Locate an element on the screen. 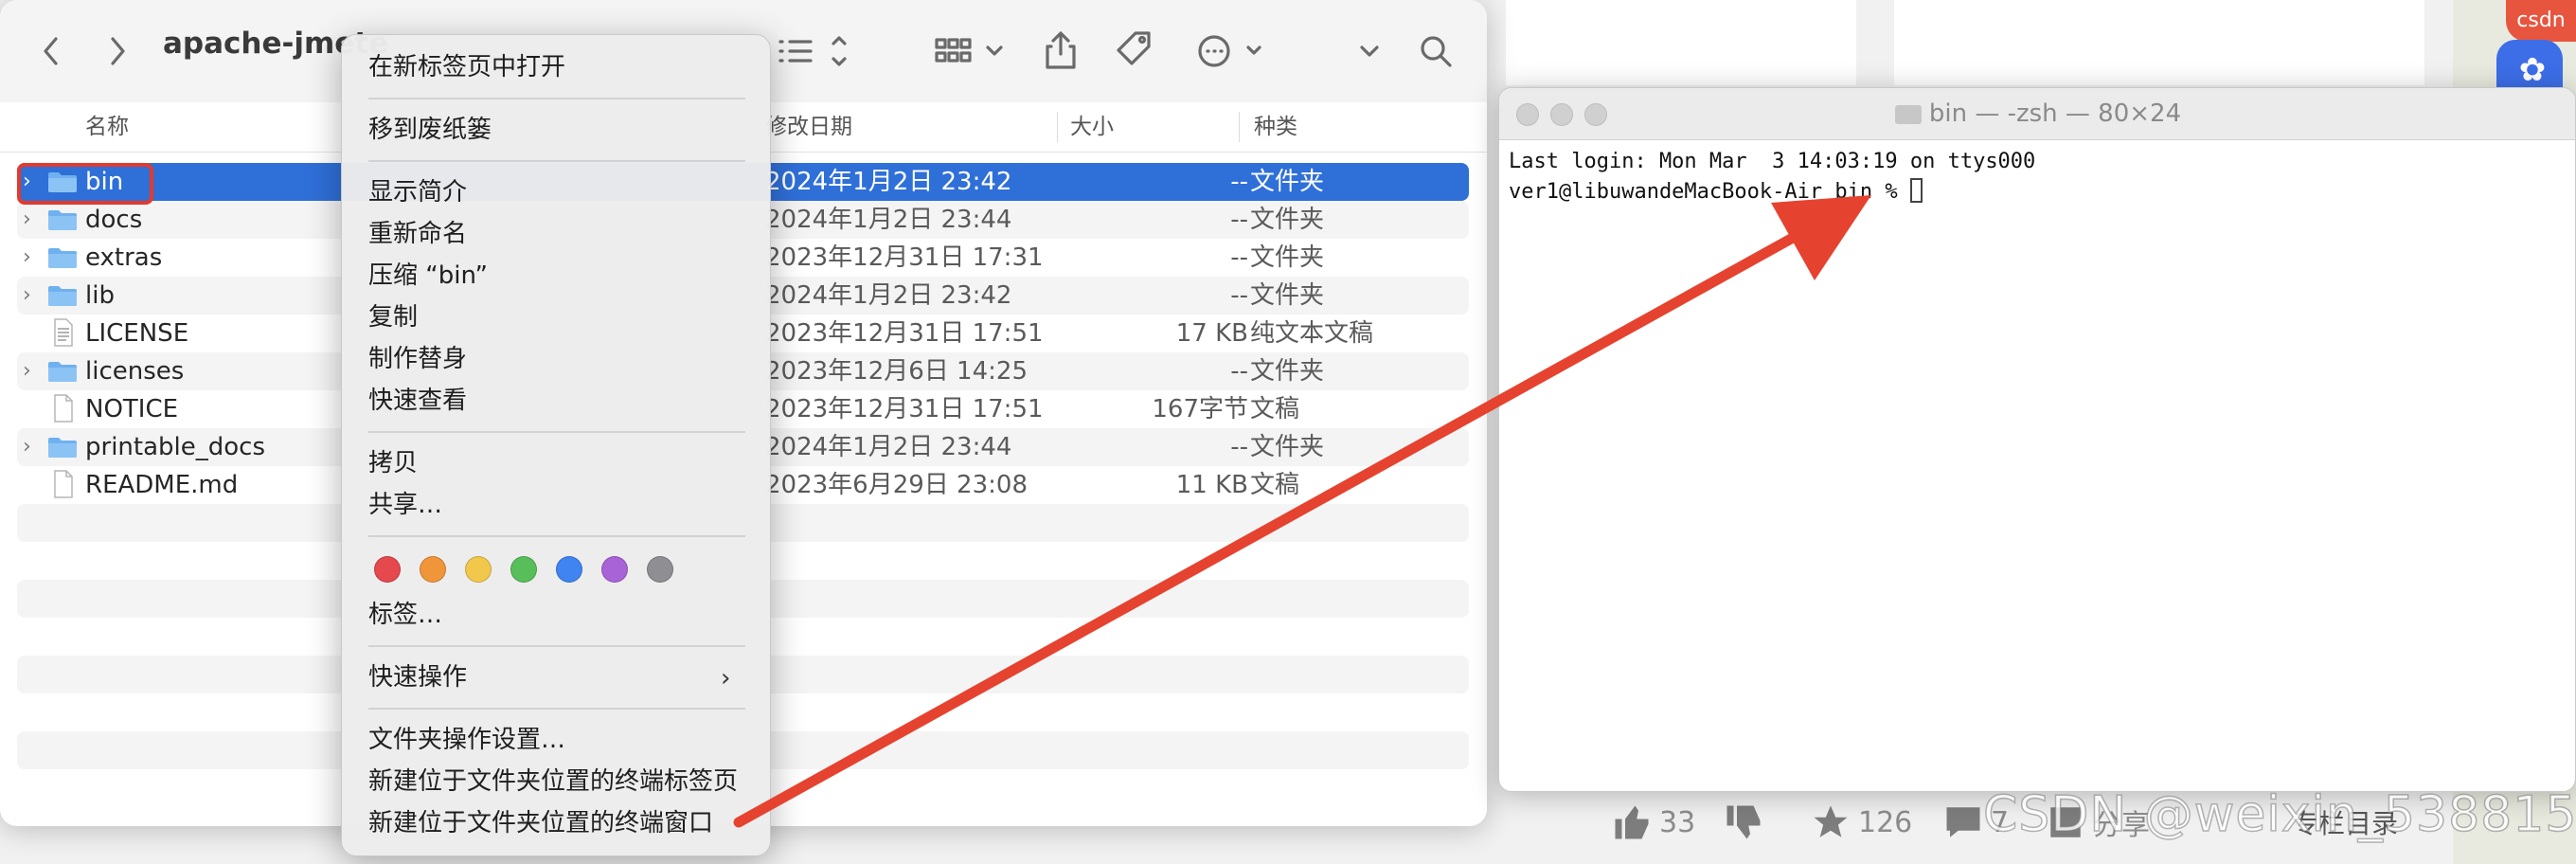 This screenshot has height=864, width=2576. menu-item-compress: 压缩 “bin” is located at coordinates (428, 276).